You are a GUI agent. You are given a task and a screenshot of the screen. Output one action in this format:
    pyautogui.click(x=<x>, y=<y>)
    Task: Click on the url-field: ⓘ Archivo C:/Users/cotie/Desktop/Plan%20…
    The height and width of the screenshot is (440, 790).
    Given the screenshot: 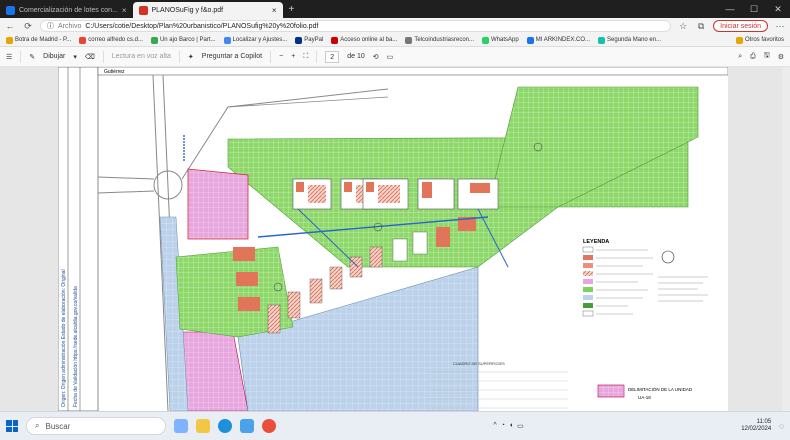 What is the action you would take?
    pyautogui.click(x=356, y=26)
    